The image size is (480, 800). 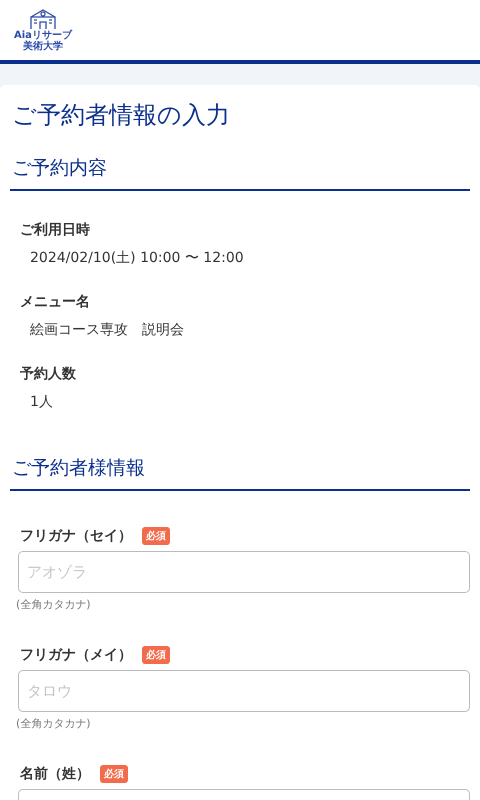 I want to click on logo-text: 美術大学, so click(x=42, y=46).